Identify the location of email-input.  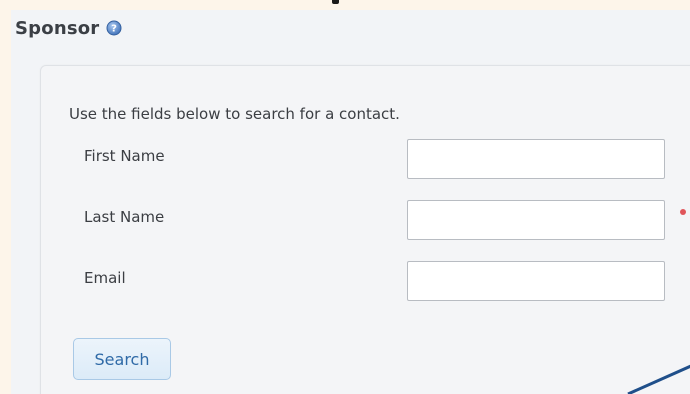
(536, 281).